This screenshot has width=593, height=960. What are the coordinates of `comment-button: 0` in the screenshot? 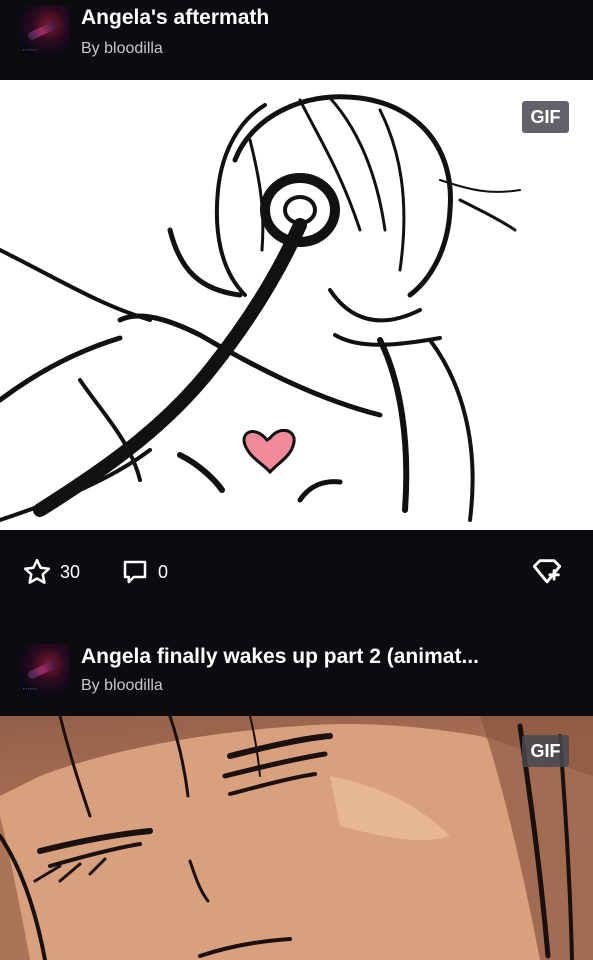 It's located at (144, 572).